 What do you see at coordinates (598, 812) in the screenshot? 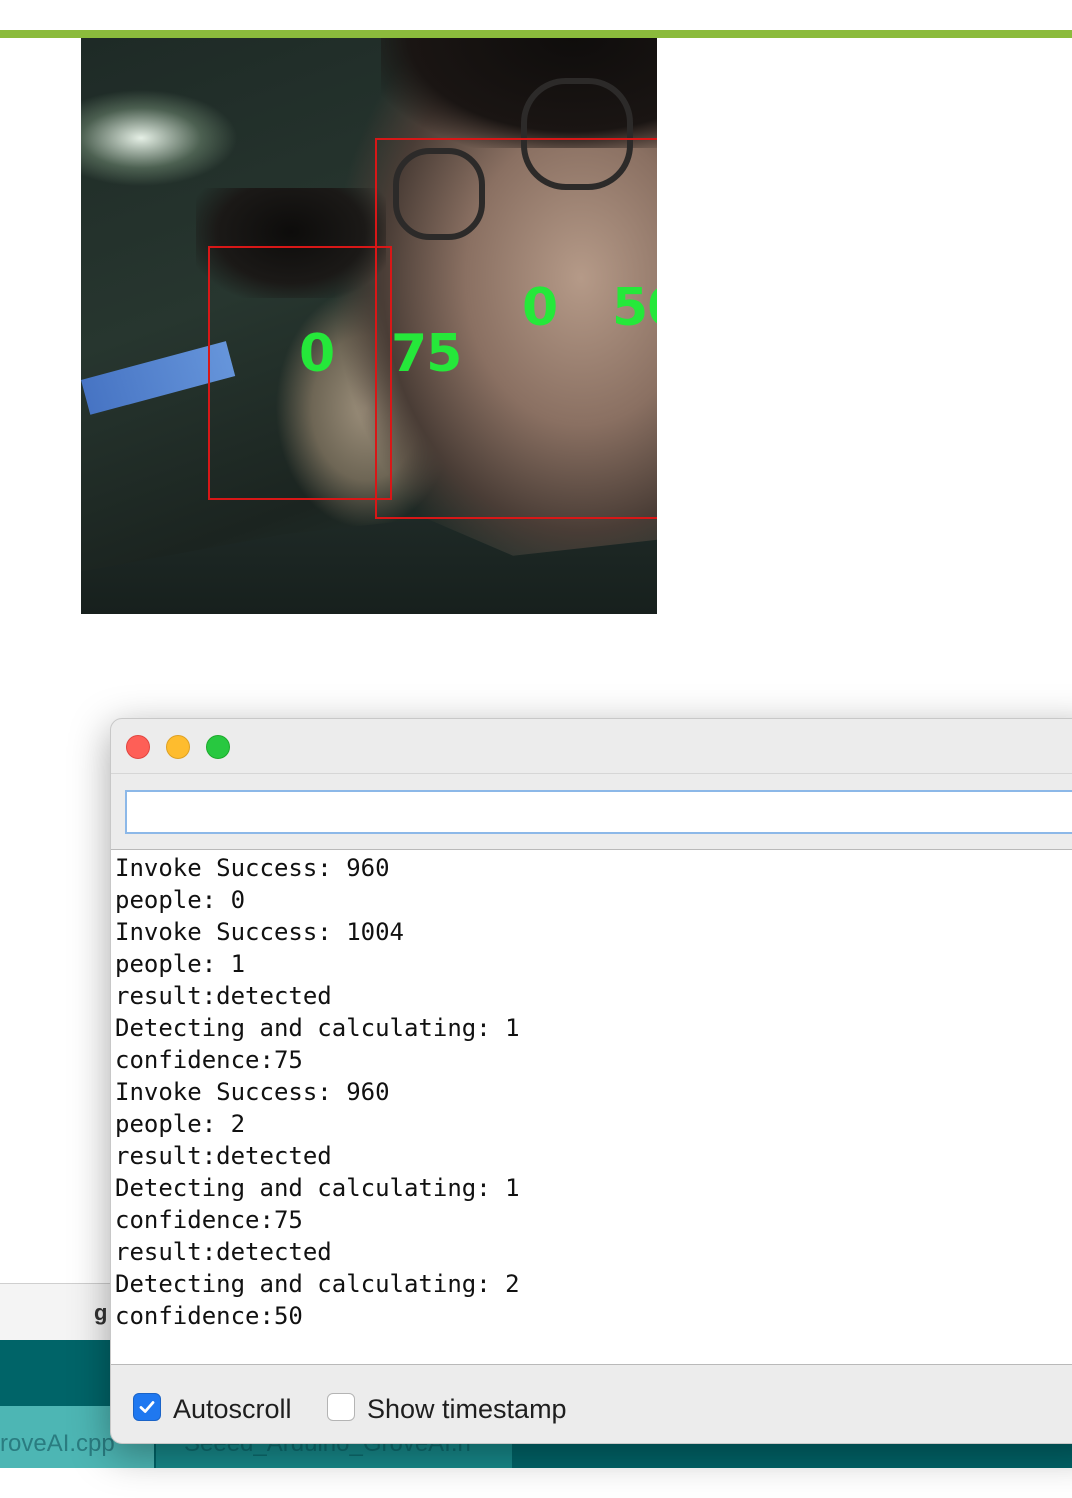
I see `serial-send-input` at bounding box center [598, 812].